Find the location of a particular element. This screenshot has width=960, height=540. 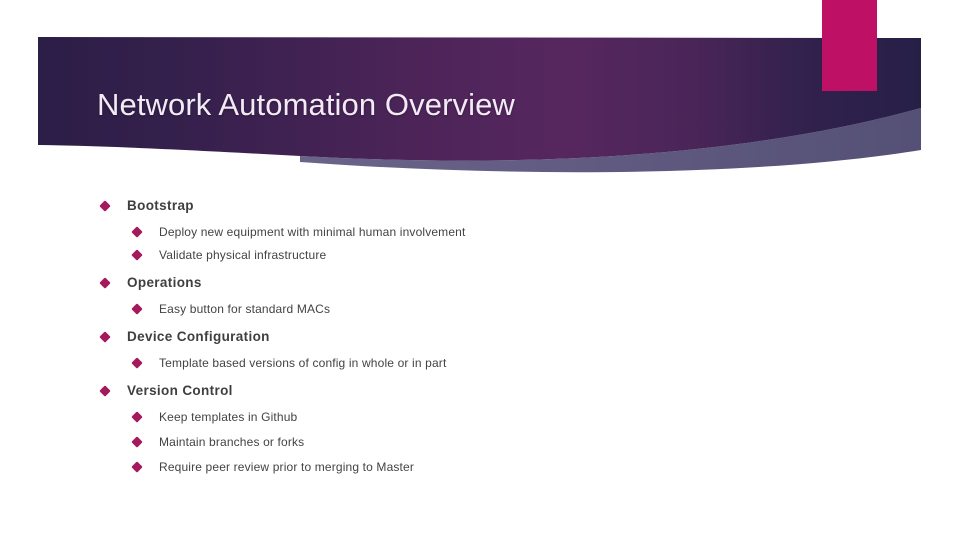

bullet-item-level2: Maintain branches or forks is located at coordinates (480, 444).